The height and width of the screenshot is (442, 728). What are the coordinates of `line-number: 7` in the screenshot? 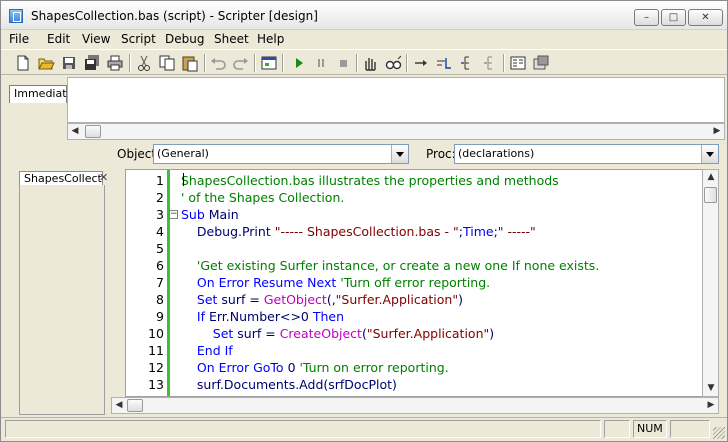 It's located at (160, 282).